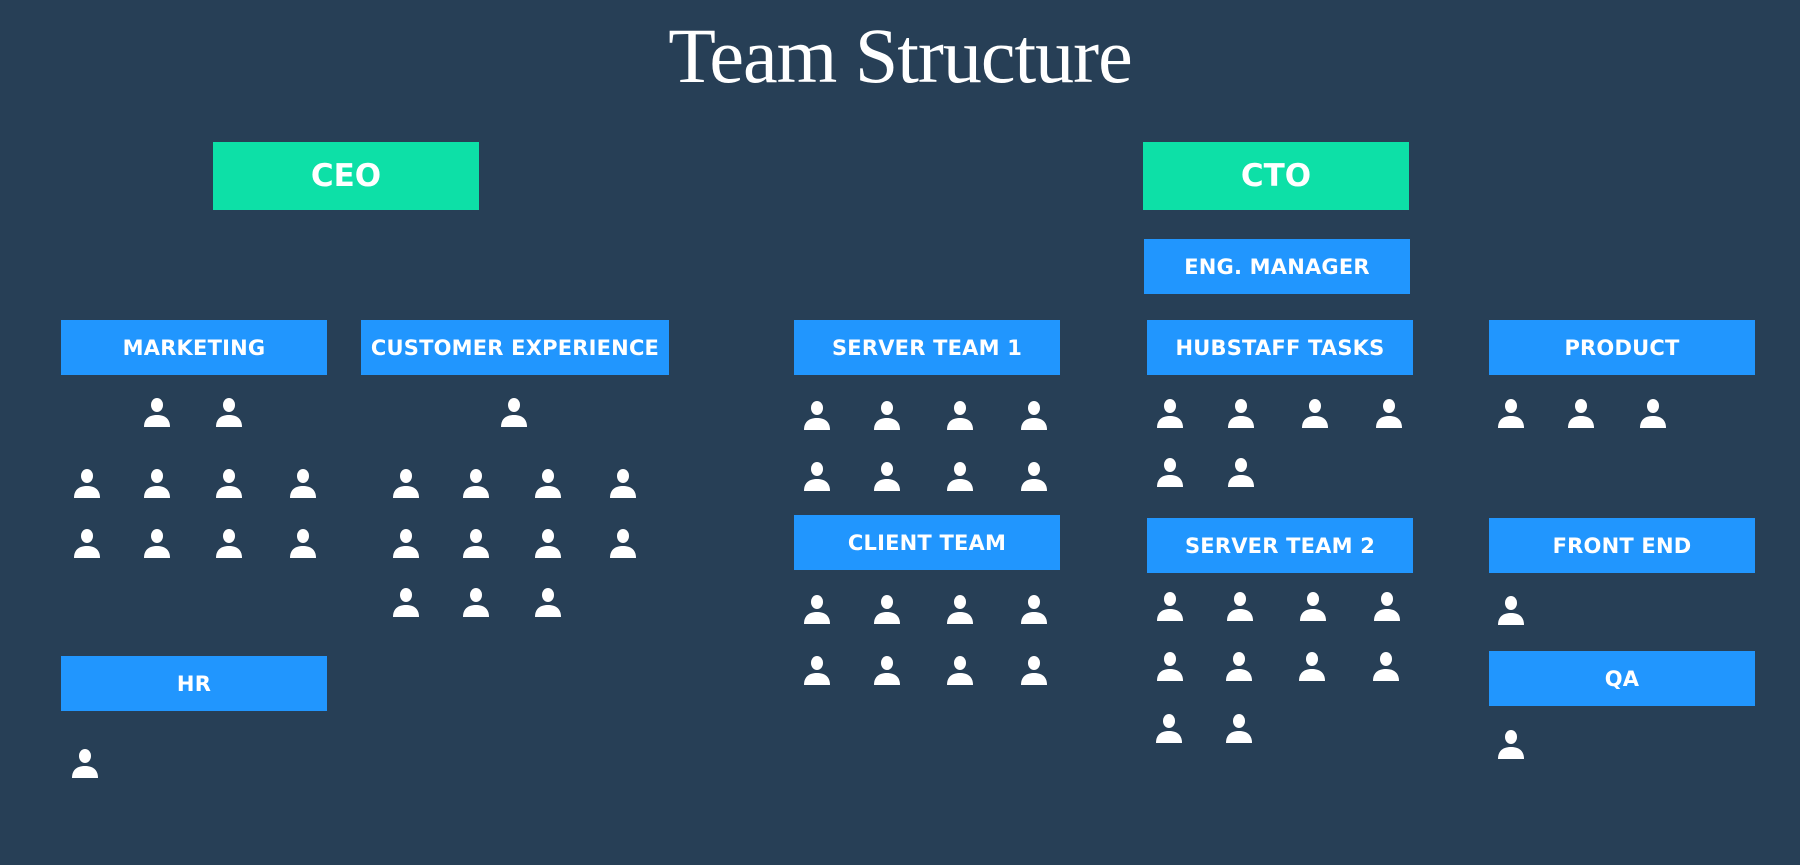 Image resolution: width=1800 pixels, height=865 pixels. I want to click on team-label: PRODUCT, so click(1622, 347).